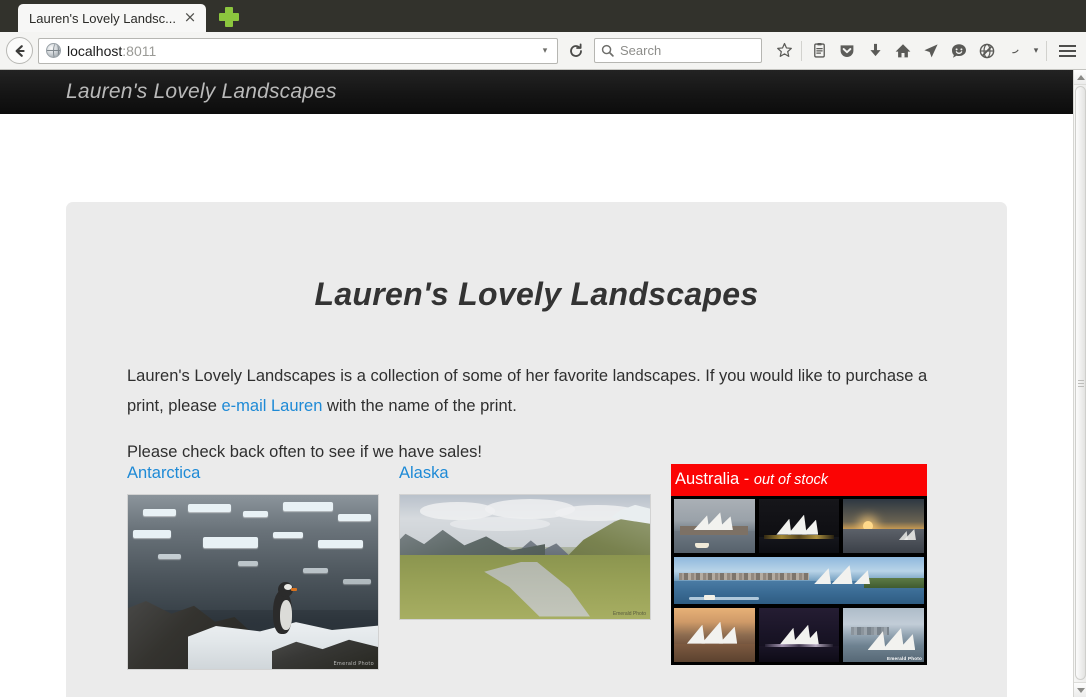 The height and width of the screenshot is (697, 1086). What do you see at coordinates (847, 51) in the screenshot?
I see `pocket-shield-icon` at bounding box center [847, 51].